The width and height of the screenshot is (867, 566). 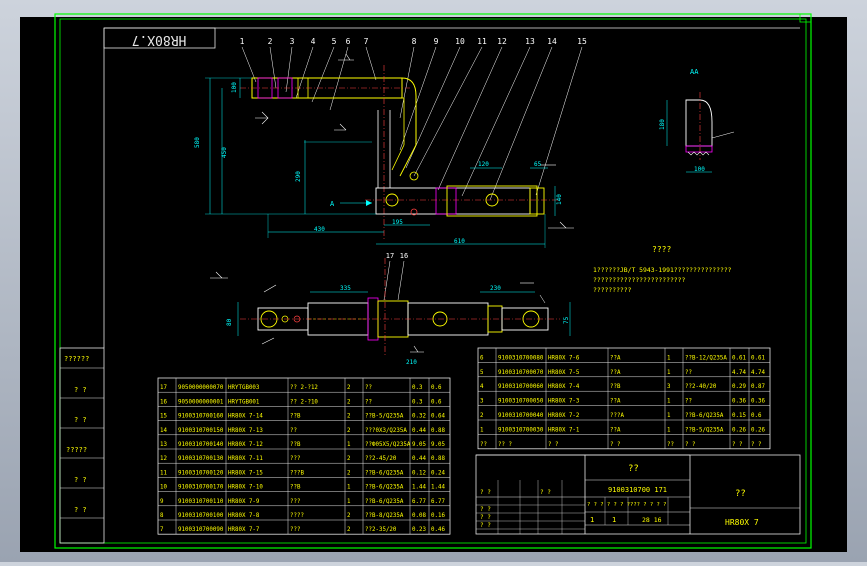 What do you see at coordinates (417, 388) in the screenshot?
I see `bom-cell: 0.3` at bounding box center [417, 388].